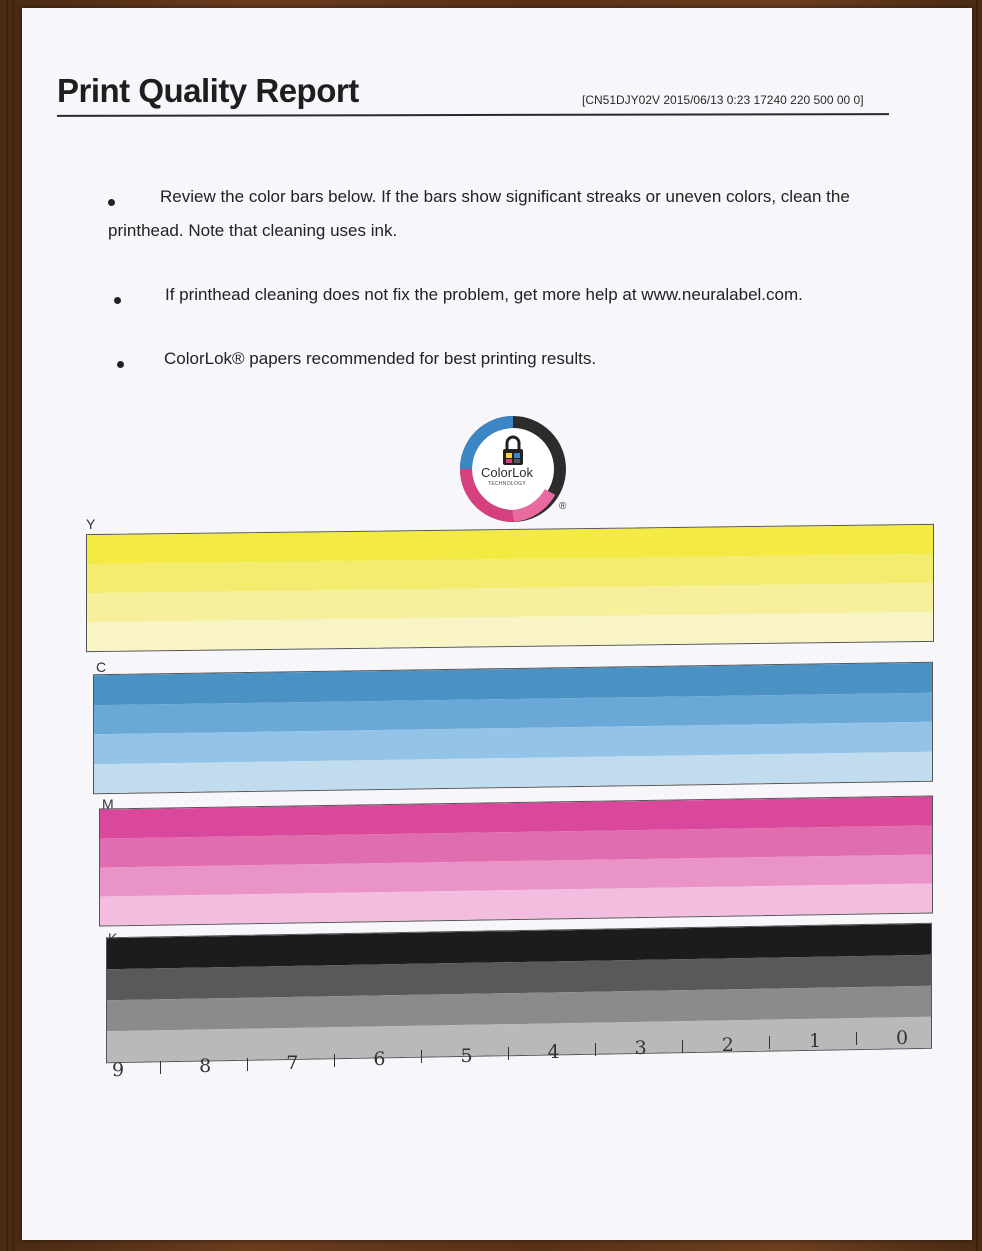  What do you see at coordinates (466, 1055) in the screenshot?
I see `scale-number: 5` at bounding box center [466, 1055].